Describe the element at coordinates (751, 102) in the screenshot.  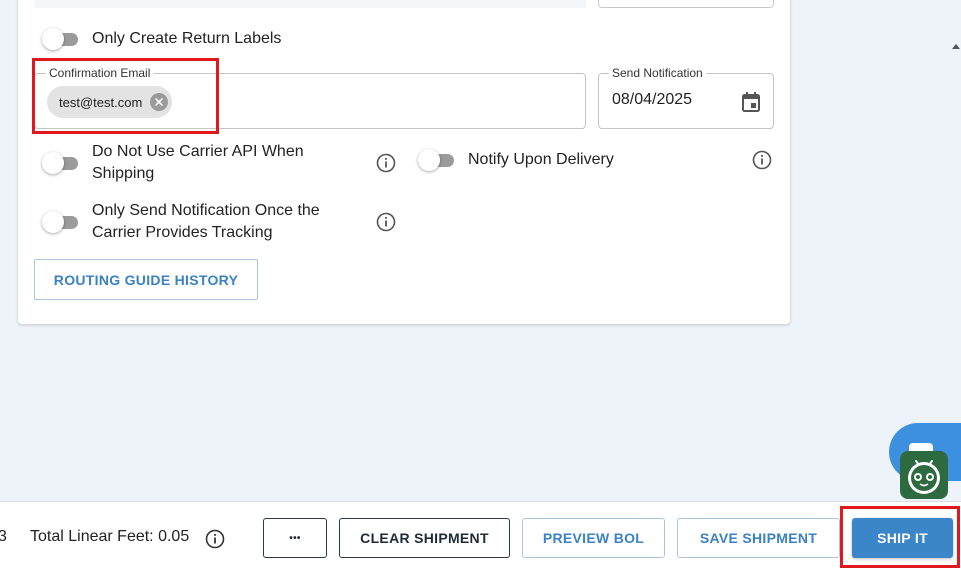
I see `calendar-icon` at that location.